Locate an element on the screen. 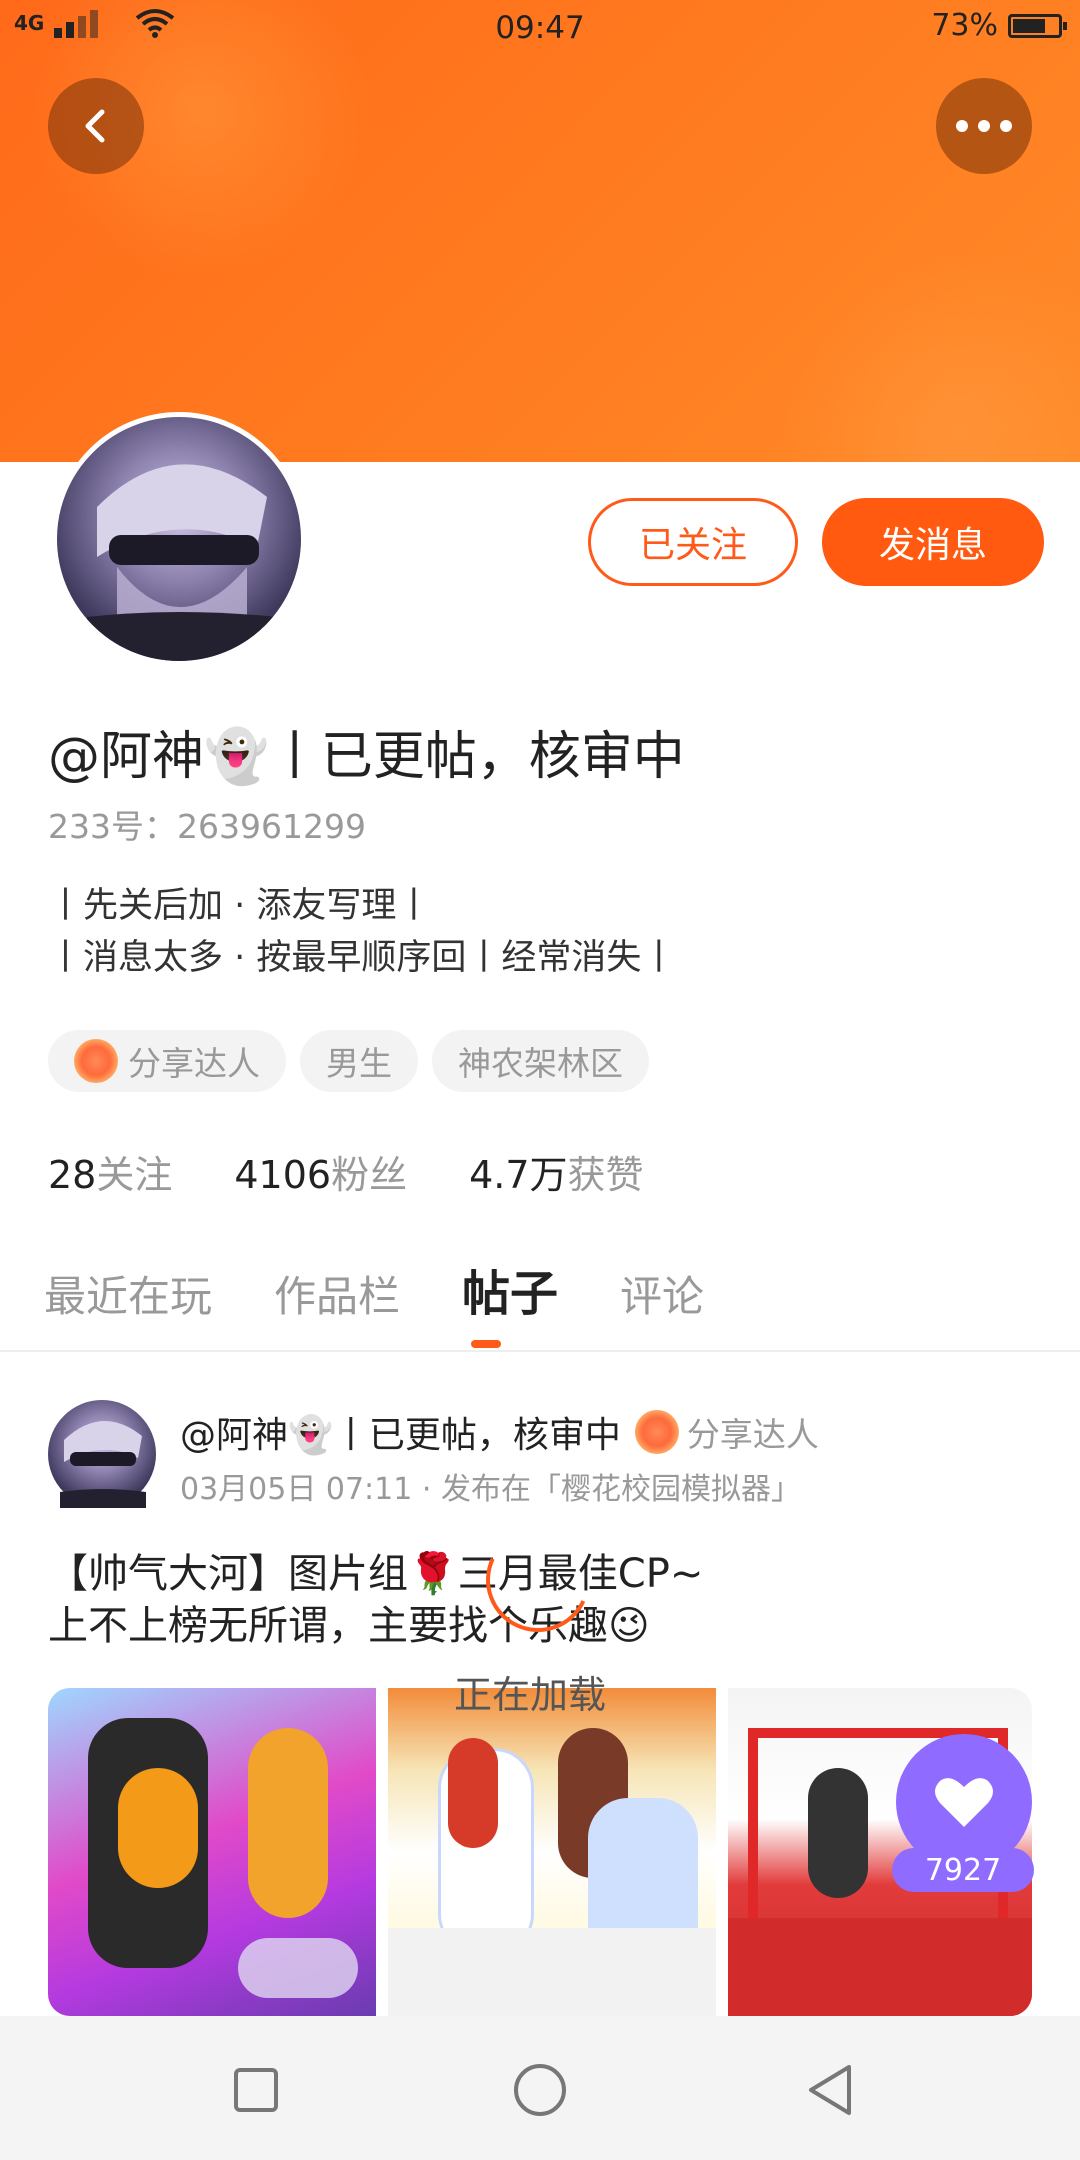 This screenshot has height=2160, width=1080. profile-stats: 28关注 4106粉丝 4.7万获赞 is located at coordinates (346, 1171).